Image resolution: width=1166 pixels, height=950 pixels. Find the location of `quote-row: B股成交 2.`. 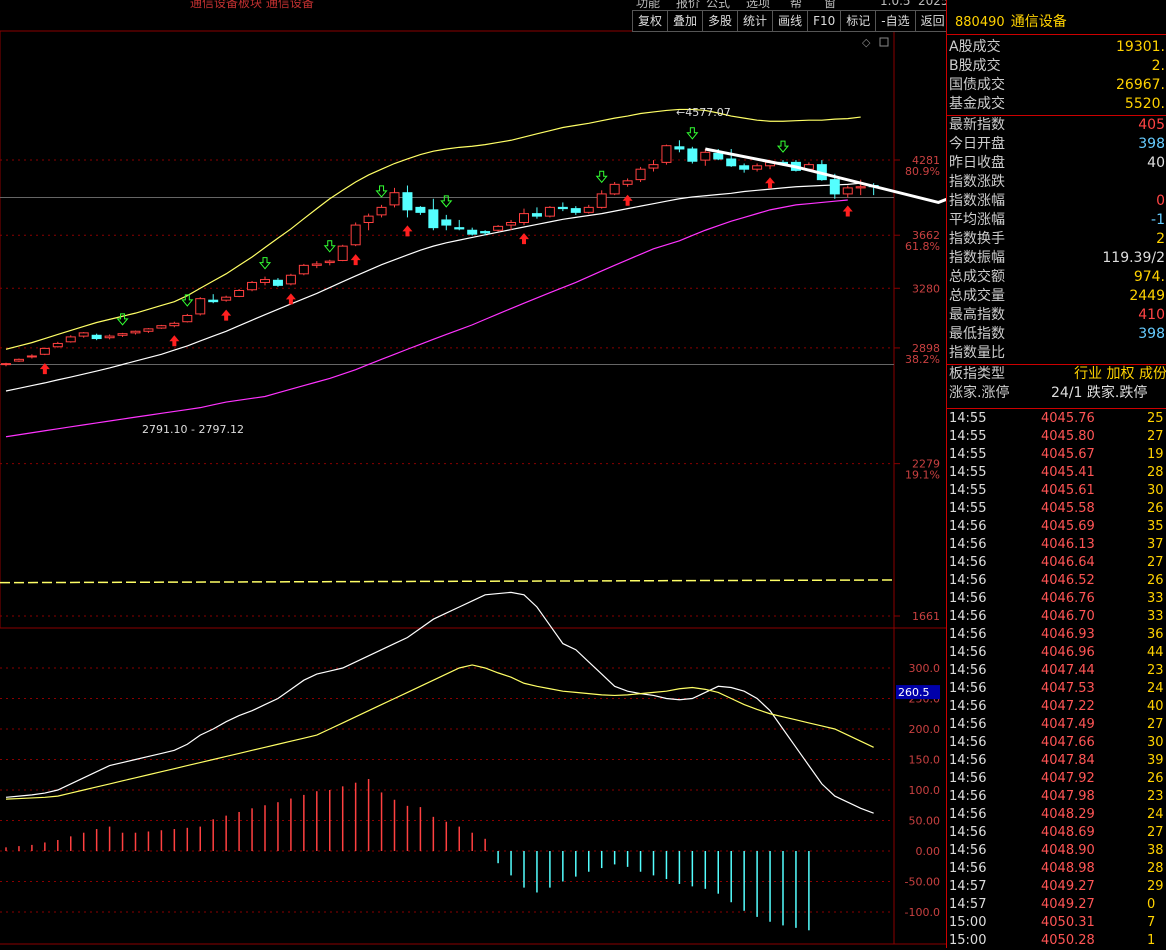

quote-row: B股成交 2. is located at coordinates (1056, 66).